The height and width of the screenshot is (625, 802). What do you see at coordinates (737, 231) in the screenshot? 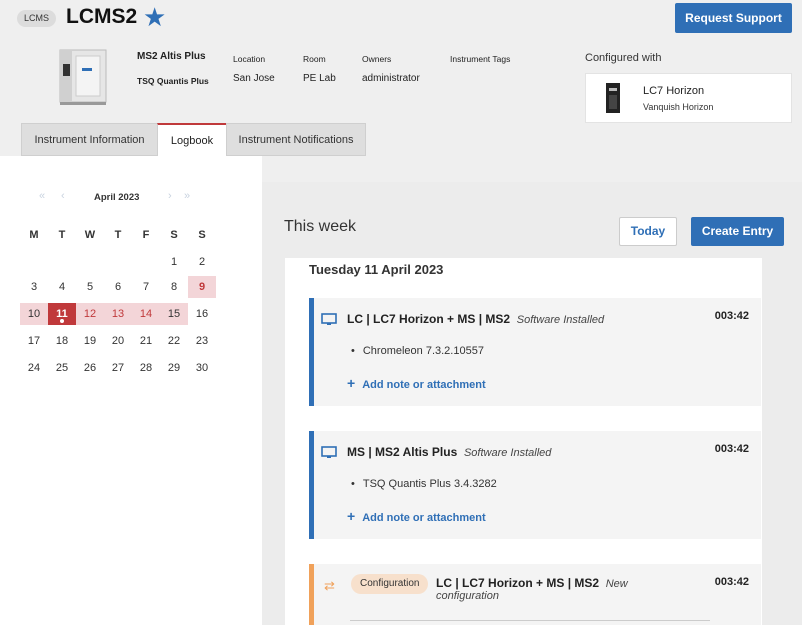
I see `create-entry-button: Create Entry` at bounding box center [737, 231].